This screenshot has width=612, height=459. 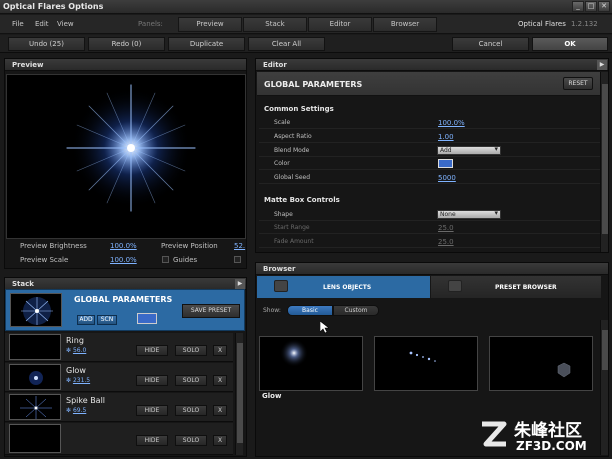 I want to click on browser-item-streak, so click(x=426, y=363).